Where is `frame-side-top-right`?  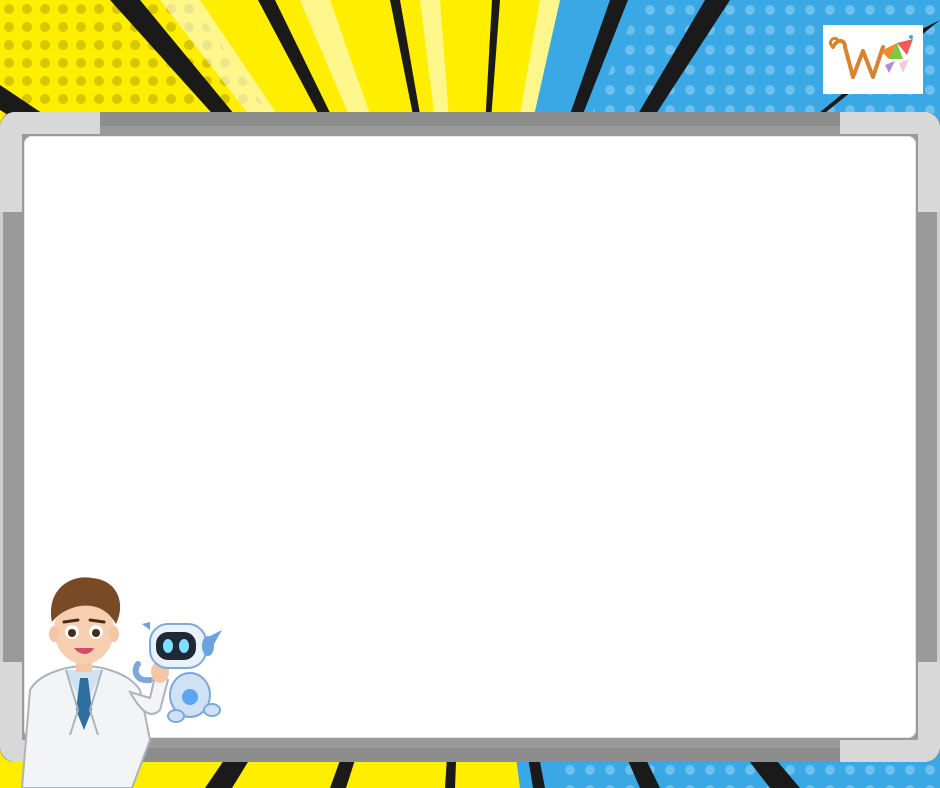
frame-side-top-right is located at coordinates (929, 162).